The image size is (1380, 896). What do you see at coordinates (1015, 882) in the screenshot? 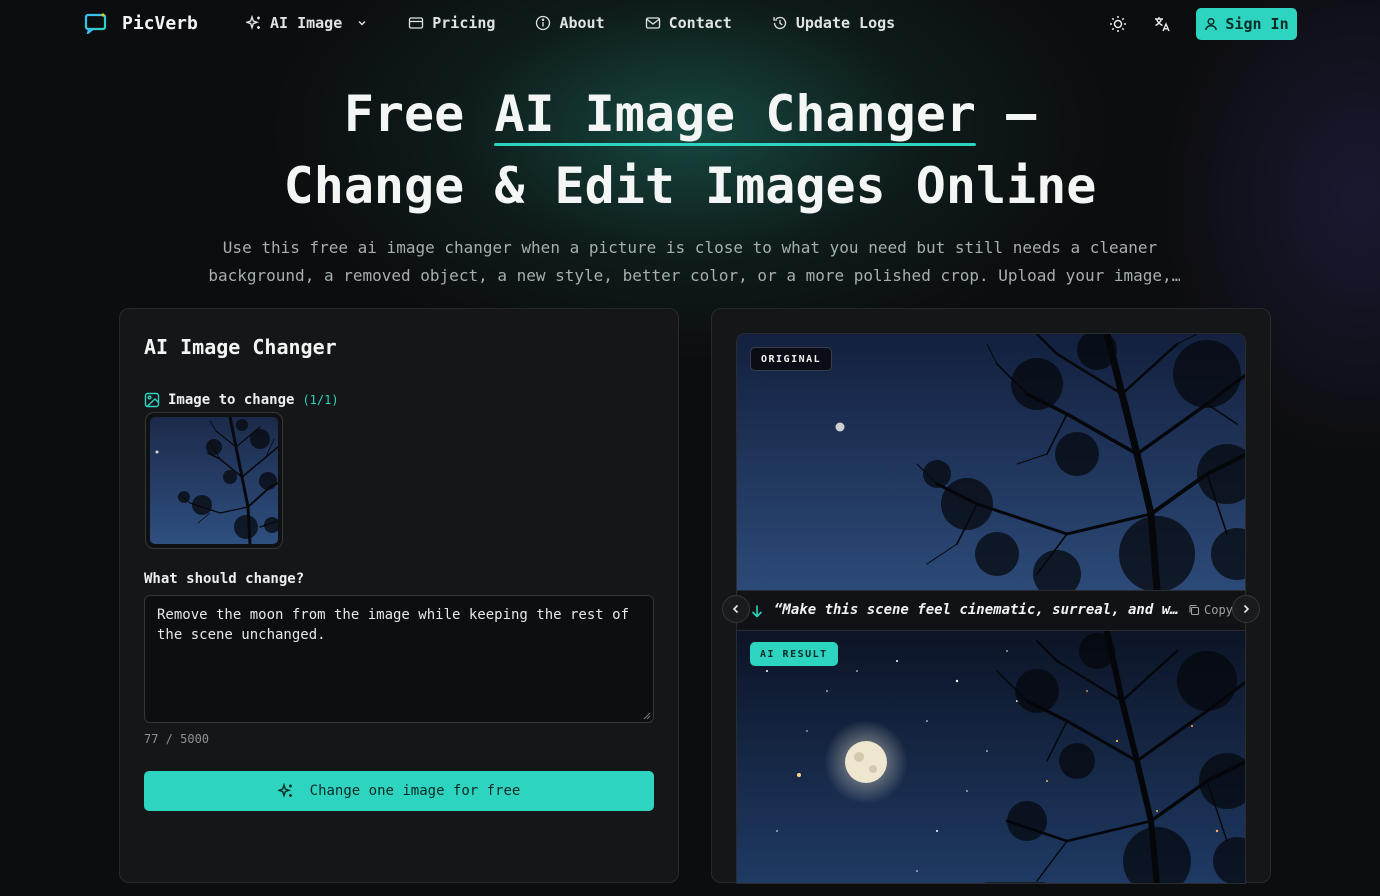
I see `carousel-indicators` at bounding box center [1015, 882].